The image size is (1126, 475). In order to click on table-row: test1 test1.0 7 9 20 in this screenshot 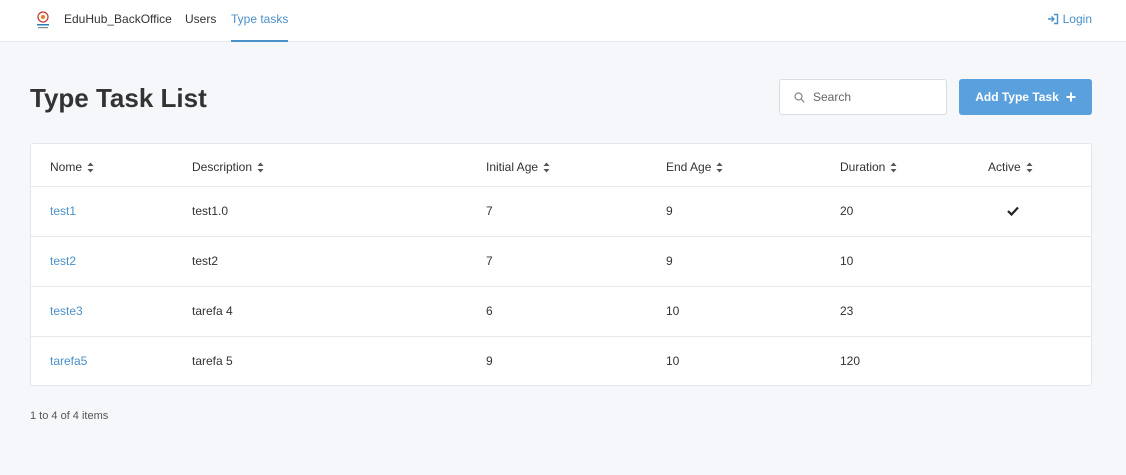, I will do `click(561, 212)`.